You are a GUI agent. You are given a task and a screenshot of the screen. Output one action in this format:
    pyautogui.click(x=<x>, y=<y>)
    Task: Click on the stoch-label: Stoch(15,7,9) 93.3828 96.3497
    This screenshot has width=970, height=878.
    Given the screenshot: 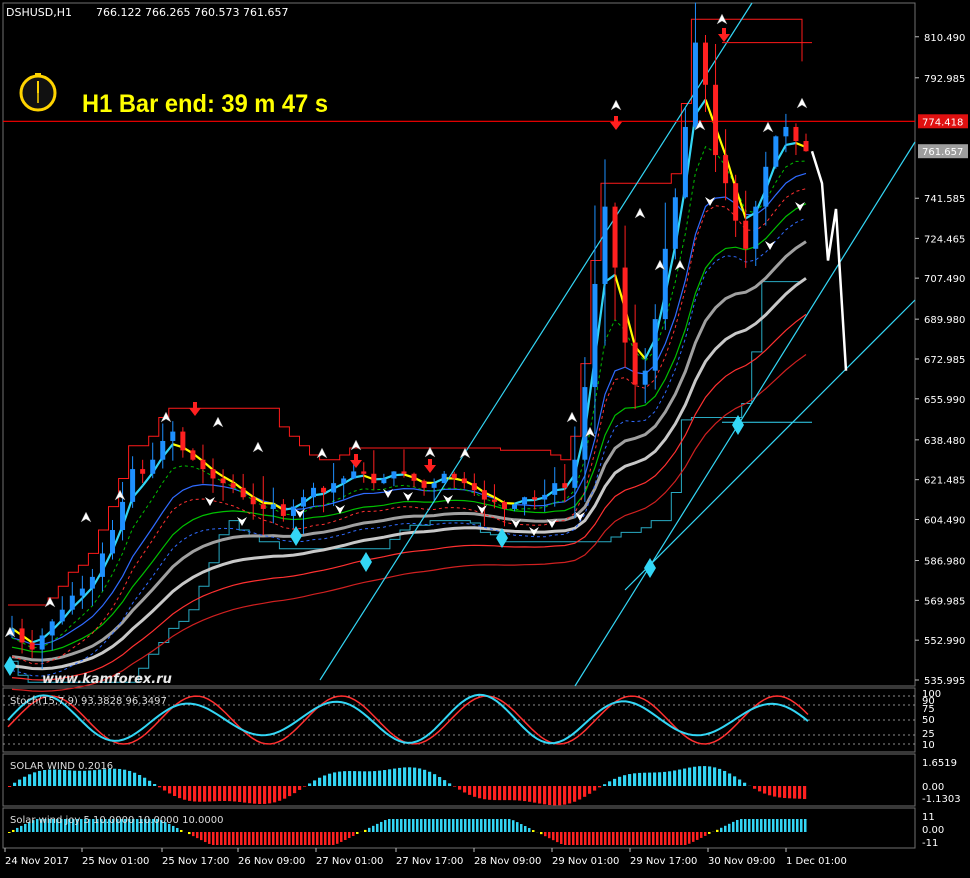 What is the action you would take?
    pyautogui.click(x=88, y=701)
    